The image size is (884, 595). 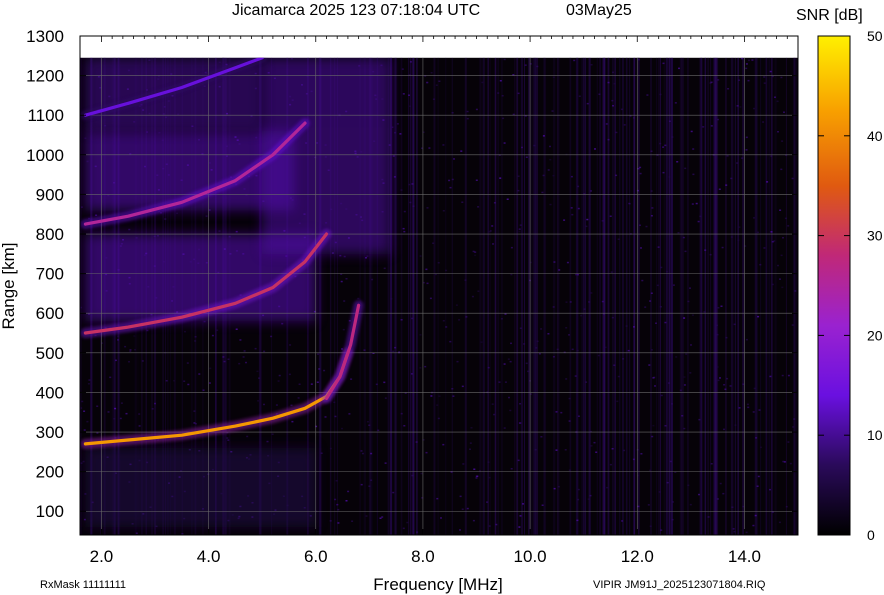 What do you see at coordinates (875, 236) in the screenshot?
I see `colorbar-tick-label: 30` at bounding box center [875, 236].